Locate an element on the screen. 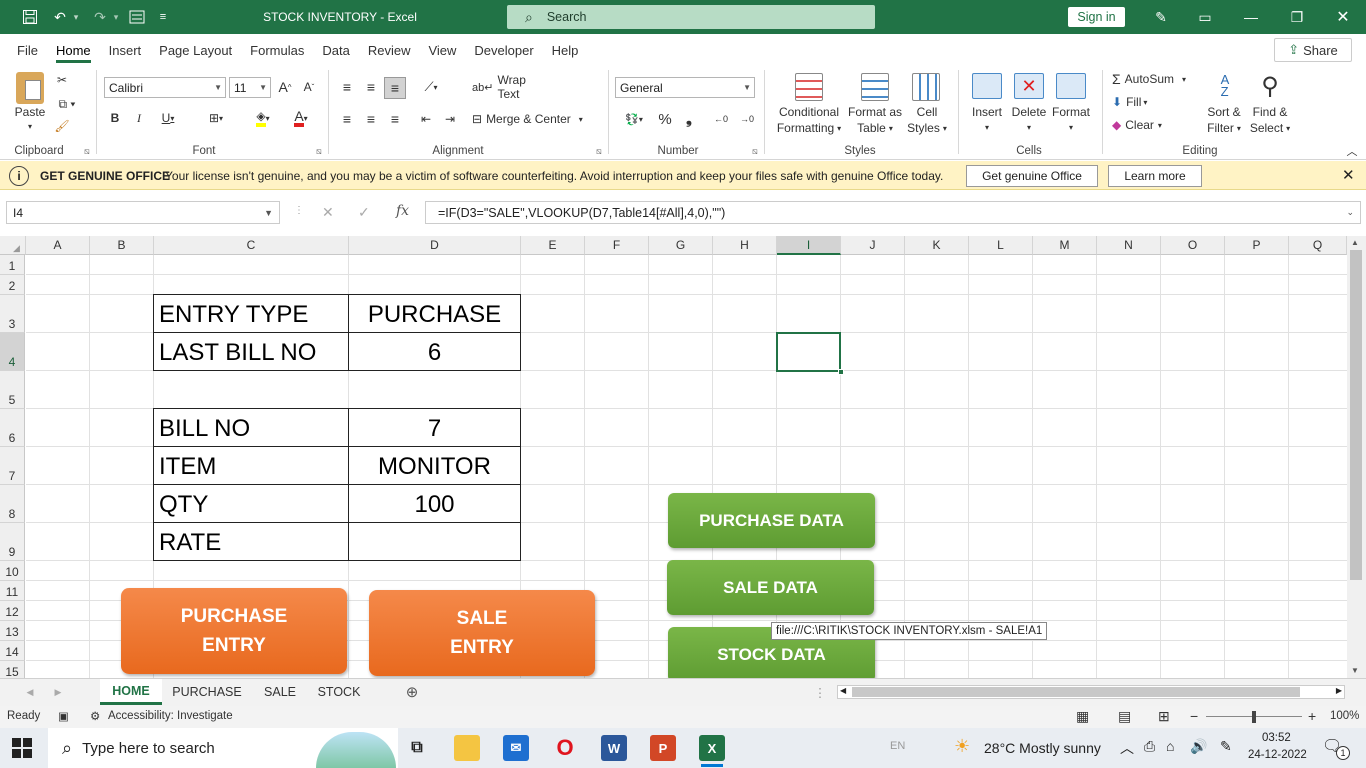 This screenshot has width=1366, height=768. col-header-q: Q is located at coordinates (1318, 245).